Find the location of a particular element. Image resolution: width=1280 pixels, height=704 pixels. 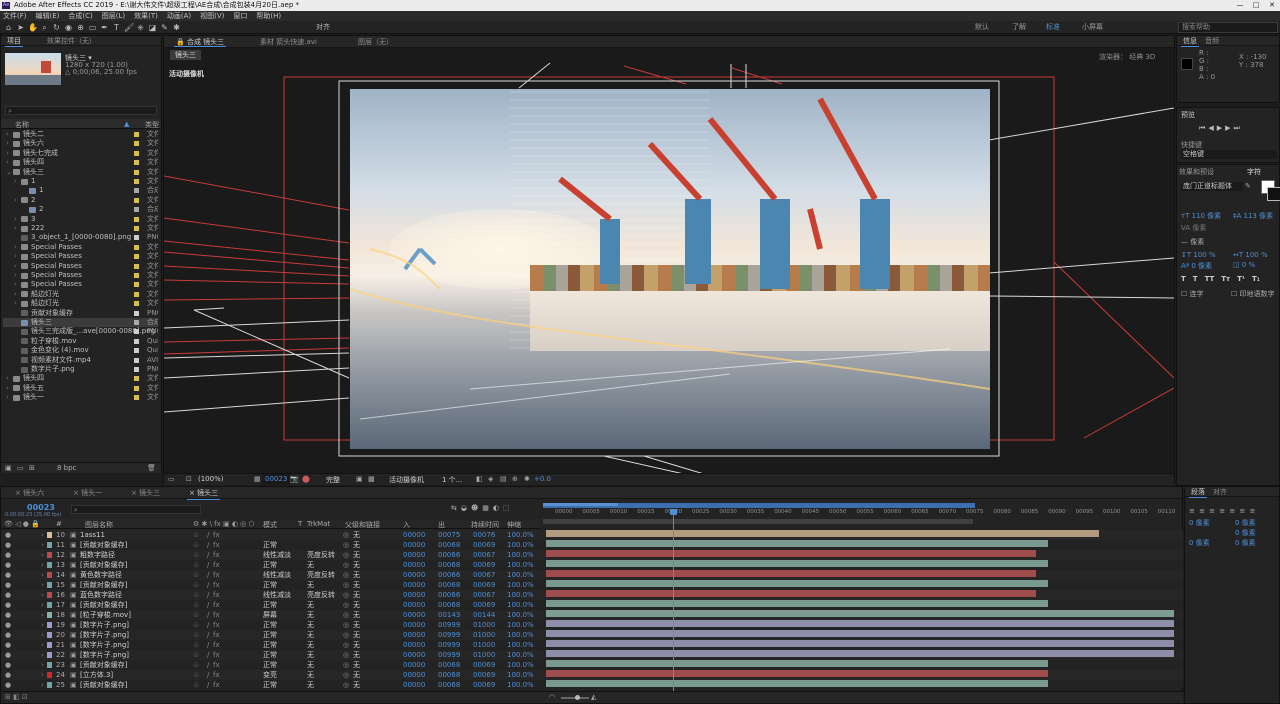

shy-switch-icon: ♧ is located at coordinates (196, 635).